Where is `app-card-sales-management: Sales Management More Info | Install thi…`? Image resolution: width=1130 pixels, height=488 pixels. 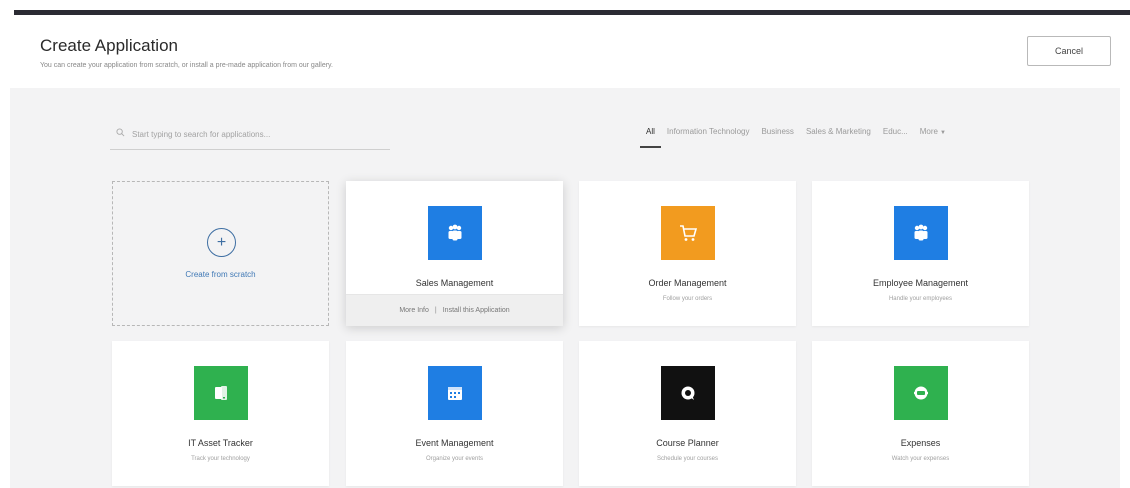
app-card-sales-management: Sales Management More Info | Install thi… is located at coordinates (454, 253).